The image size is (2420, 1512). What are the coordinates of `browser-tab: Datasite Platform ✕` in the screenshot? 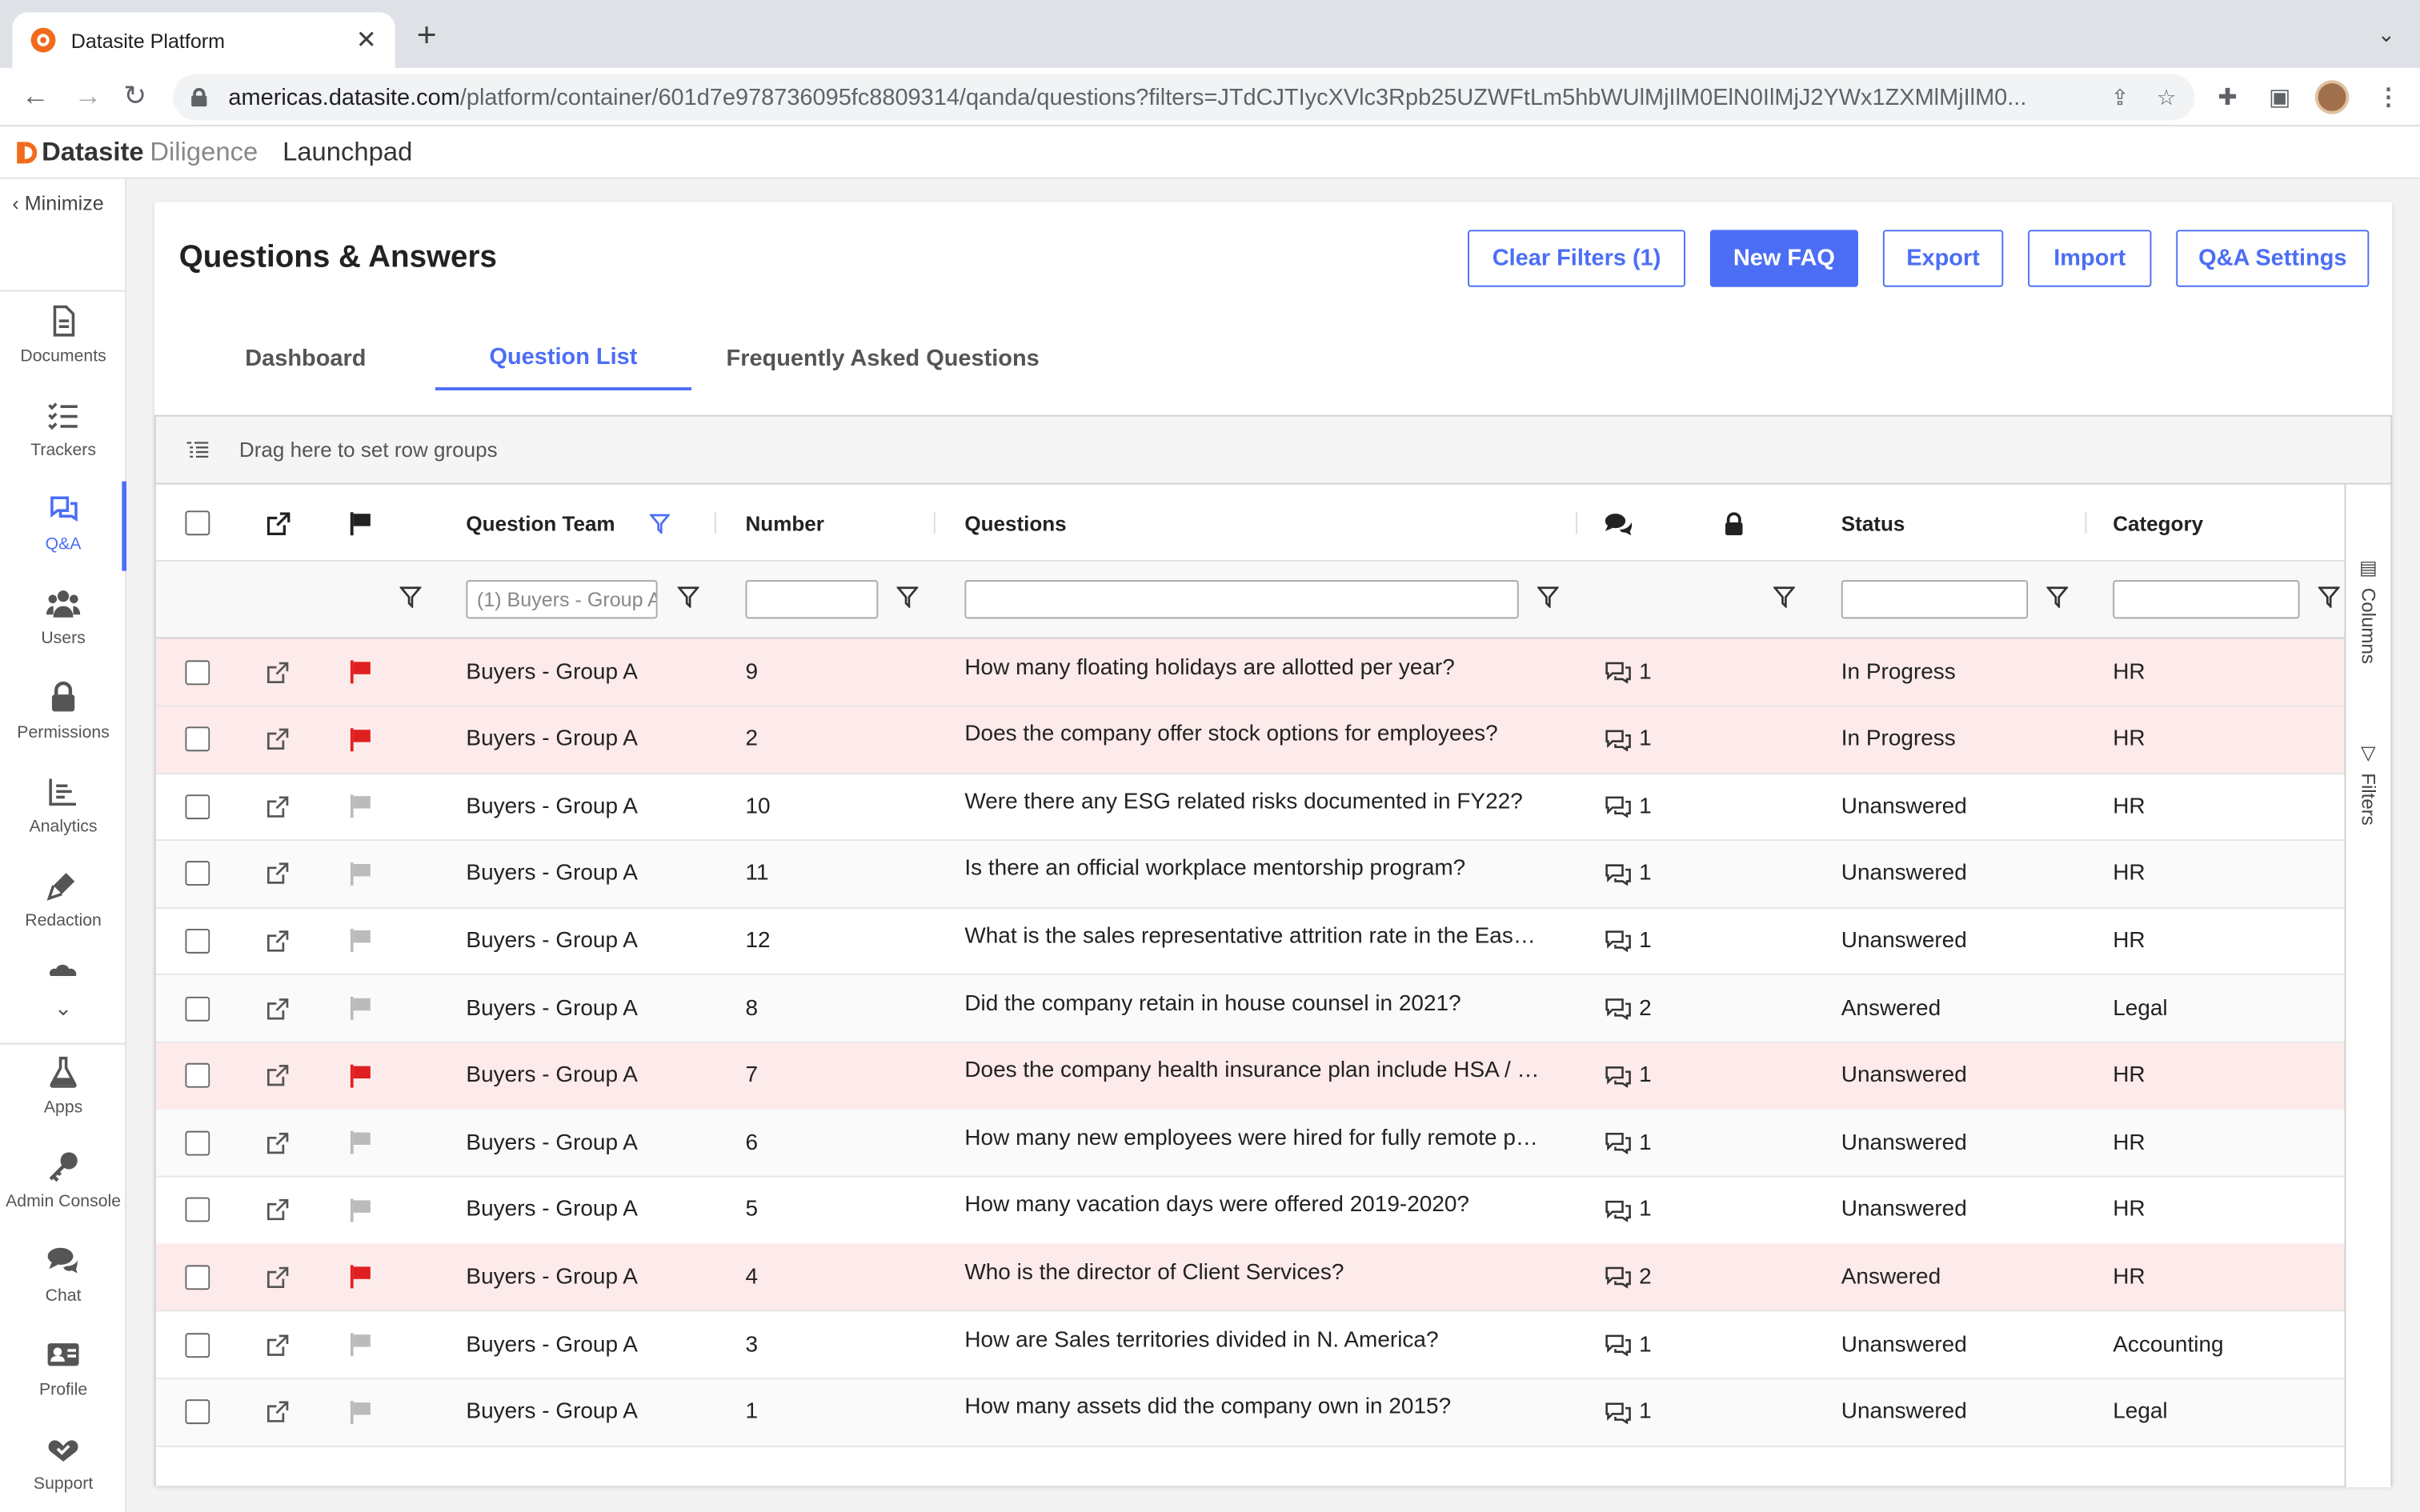 It's located at (203, 40).